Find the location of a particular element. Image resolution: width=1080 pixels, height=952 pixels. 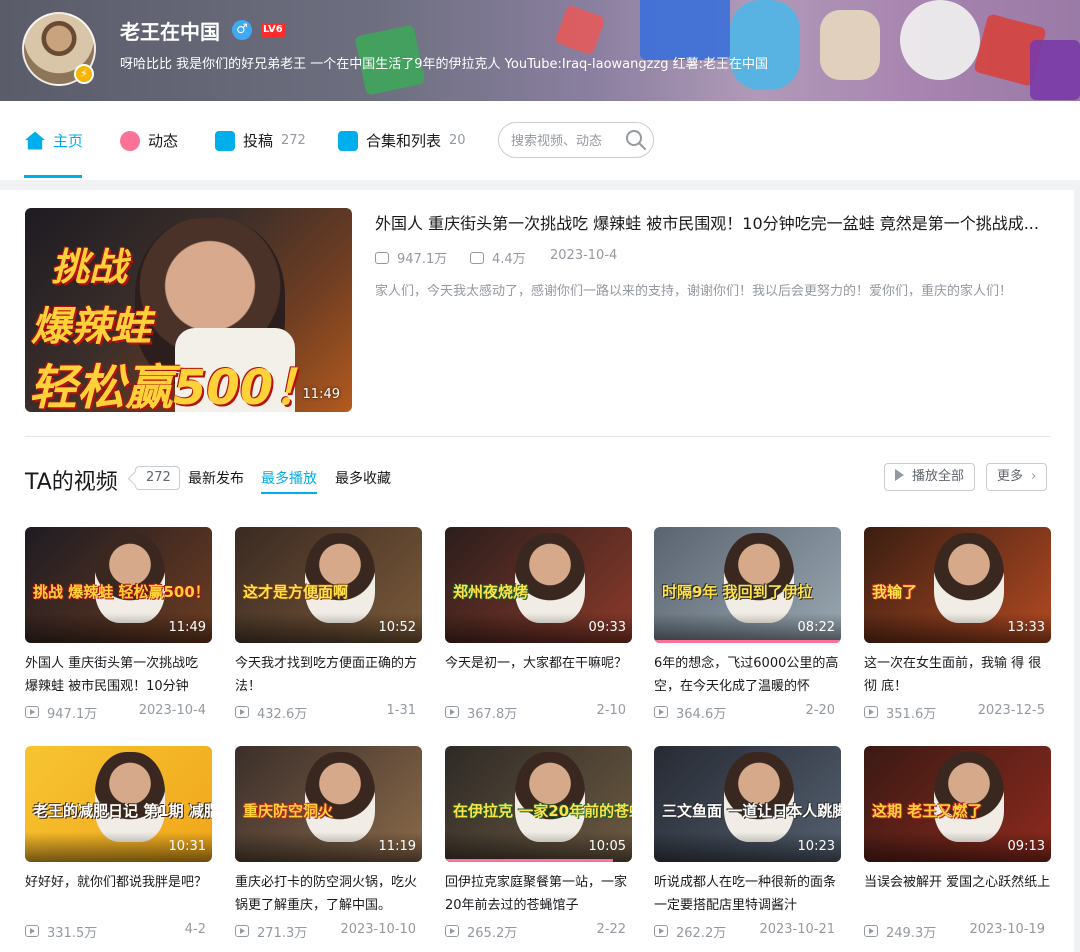

publish-date: 2-10 is located at coordinates (611, 710).